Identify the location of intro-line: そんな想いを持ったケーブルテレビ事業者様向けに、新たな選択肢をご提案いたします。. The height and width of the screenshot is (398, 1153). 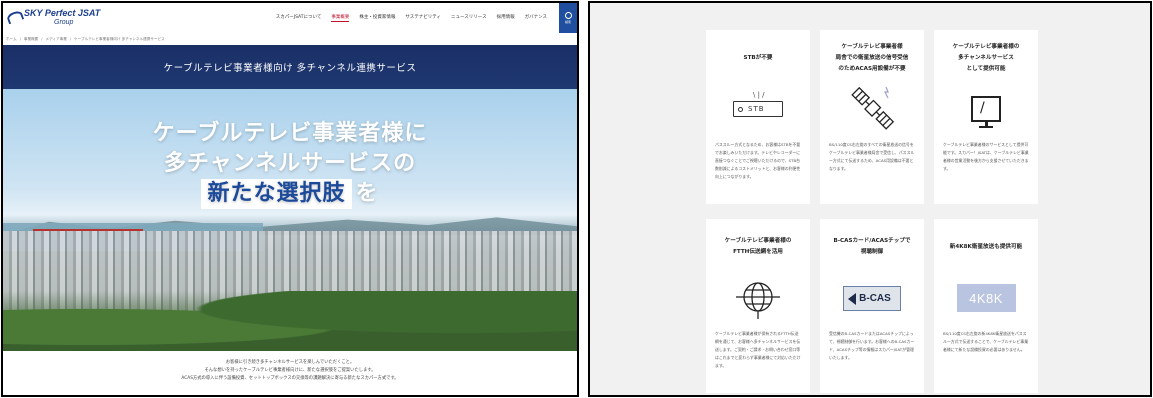
(290, 370).